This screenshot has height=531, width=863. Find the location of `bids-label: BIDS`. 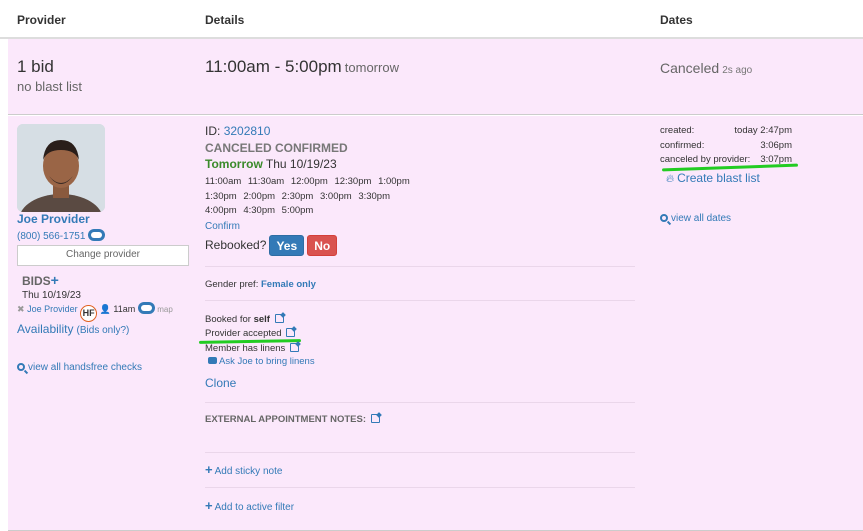

bids-label: BIDS is located at coordinates (36, 281).